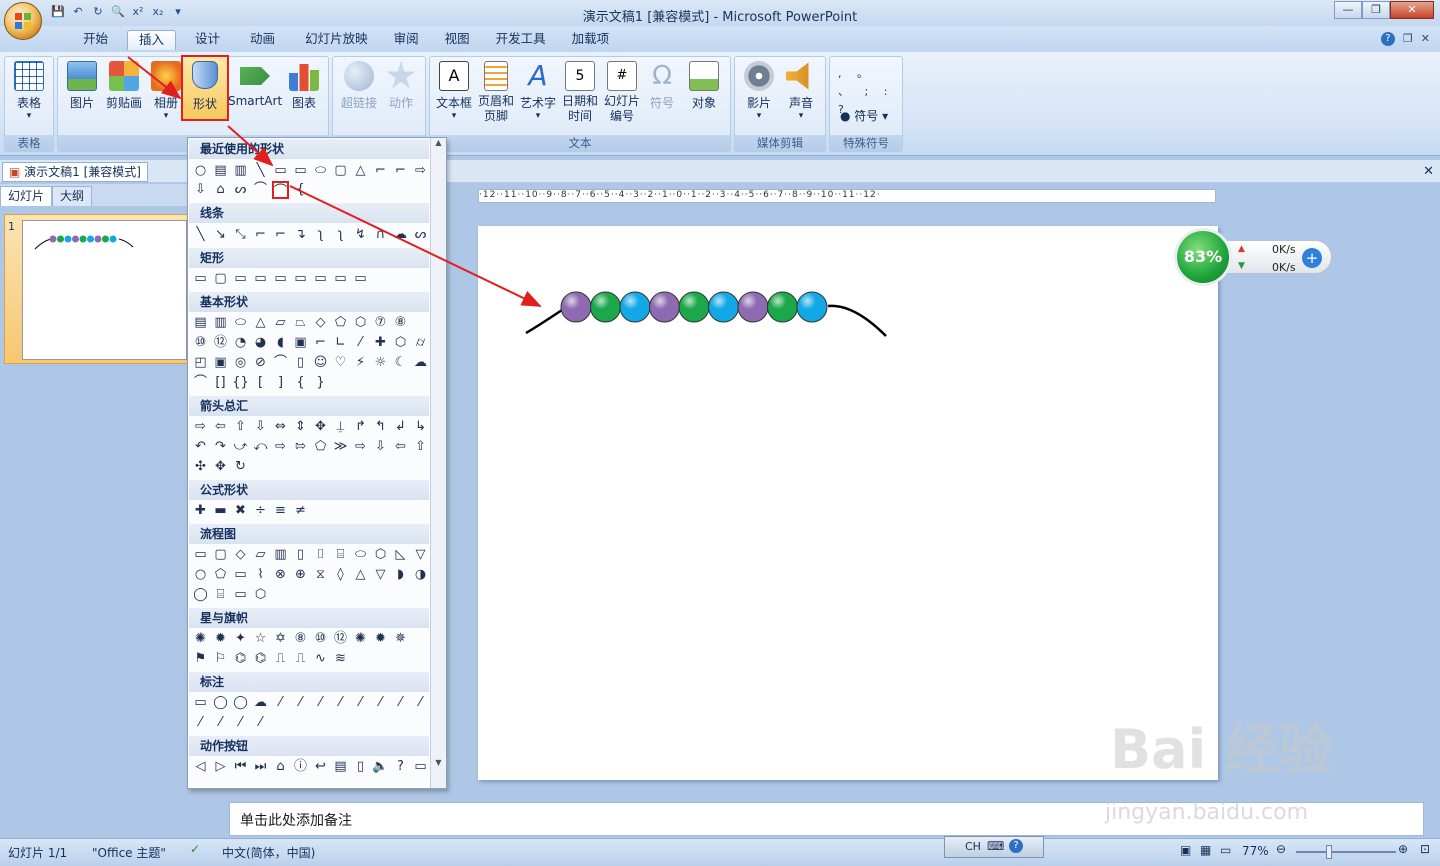 The height and width of the screenshot is (866, 1440). Describe the element at coordinates (1225, 850) in the screenshot. I see `view-slideshow-icon: ▭` at that location.